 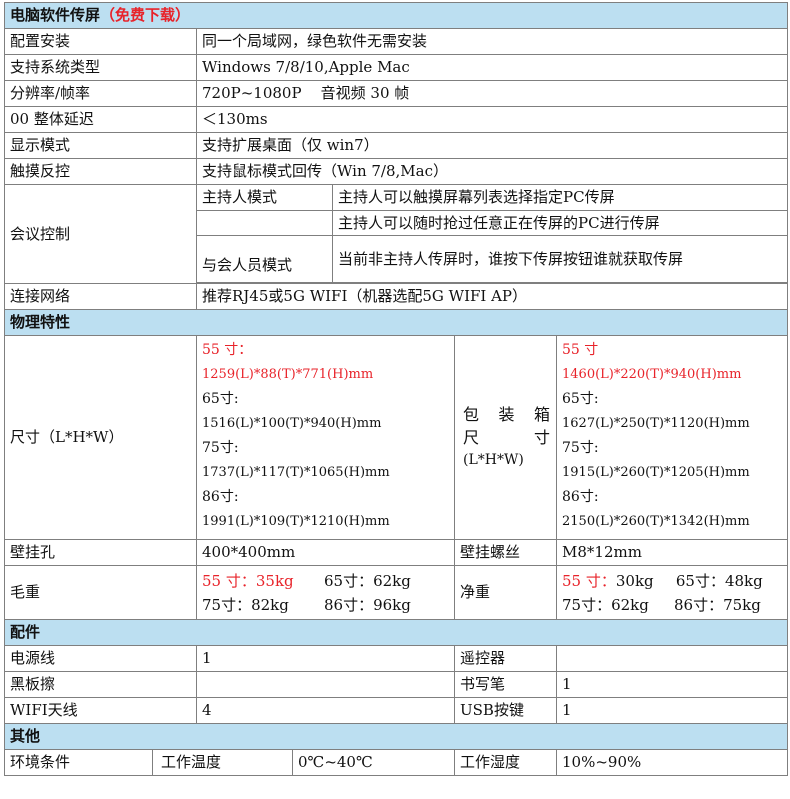 I want to click on row-value: 支持扩展桌面（仅 win7）, so click(x=492, y=145).